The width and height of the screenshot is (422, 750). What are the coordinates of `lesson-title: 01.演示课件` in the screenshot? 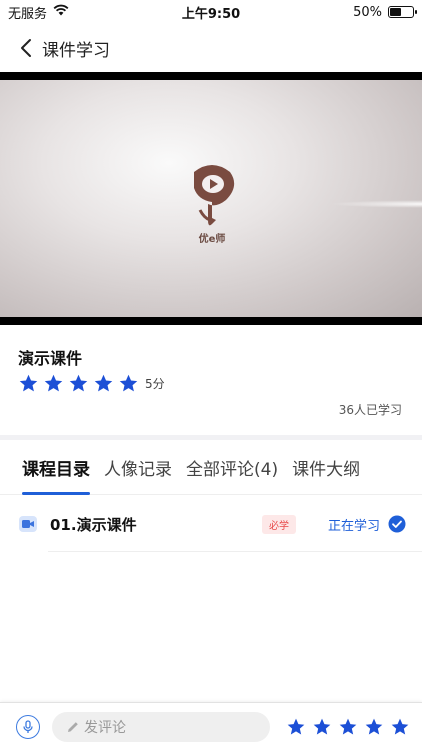 It's located at (93, 524).